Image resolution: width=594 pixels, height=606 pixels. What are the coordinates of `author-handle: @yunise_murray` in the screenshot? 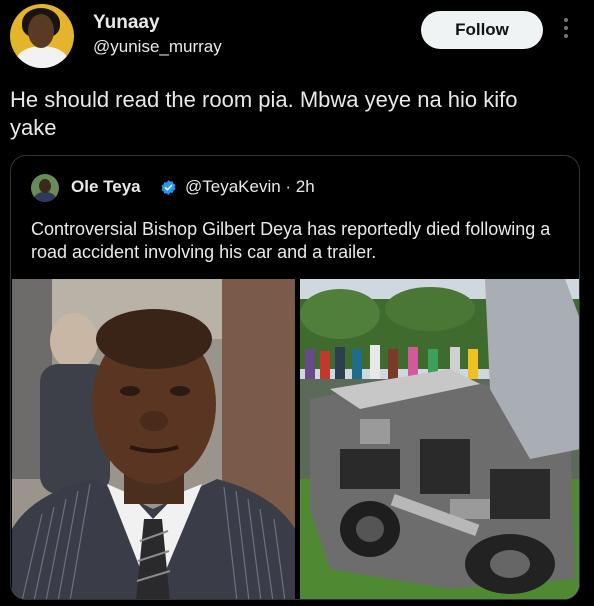 It's located at (157, 47).